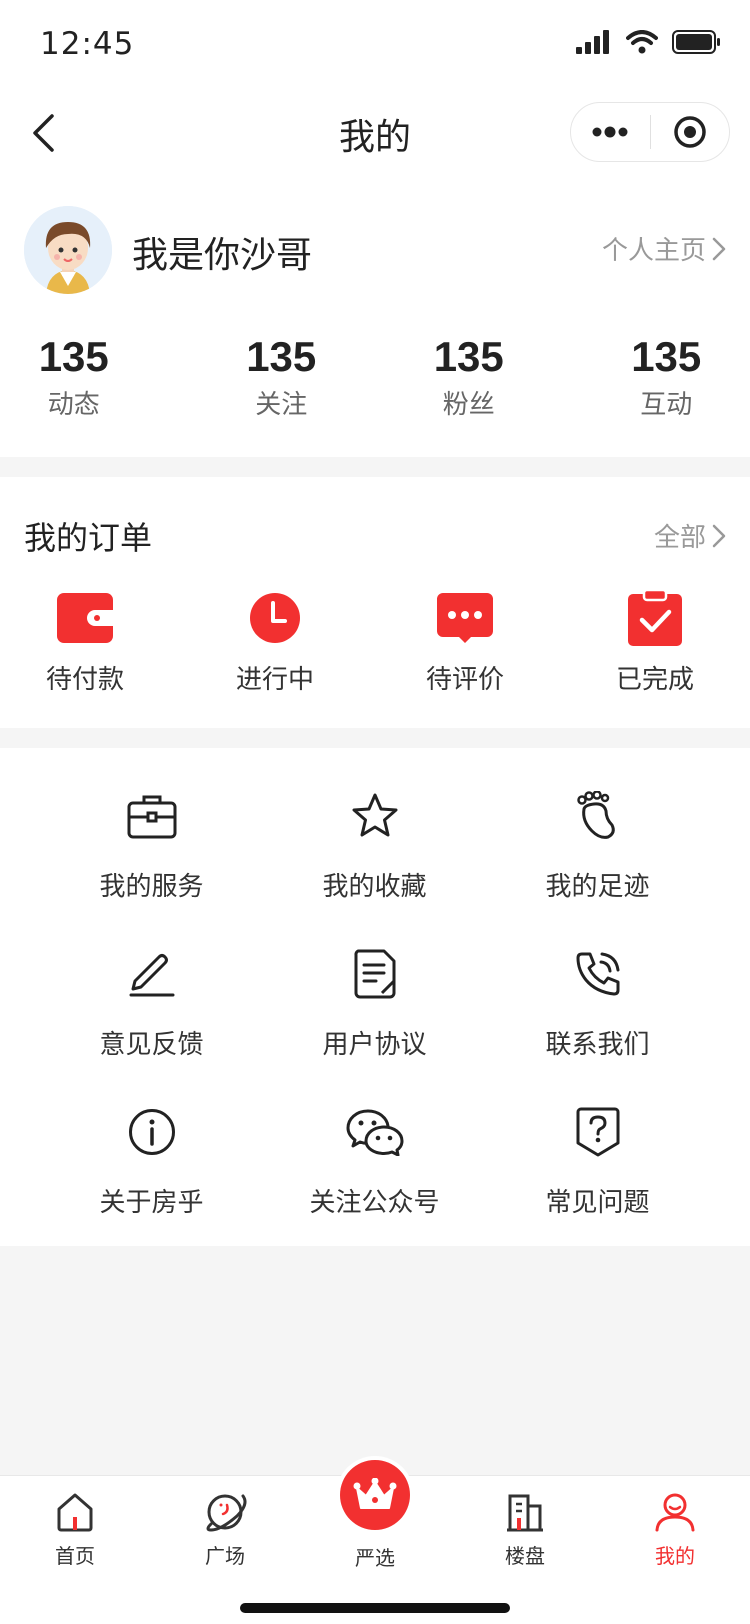  Describe the element at coordinates (592, 42) in the screenshot. I see `signal-icon` at that location.